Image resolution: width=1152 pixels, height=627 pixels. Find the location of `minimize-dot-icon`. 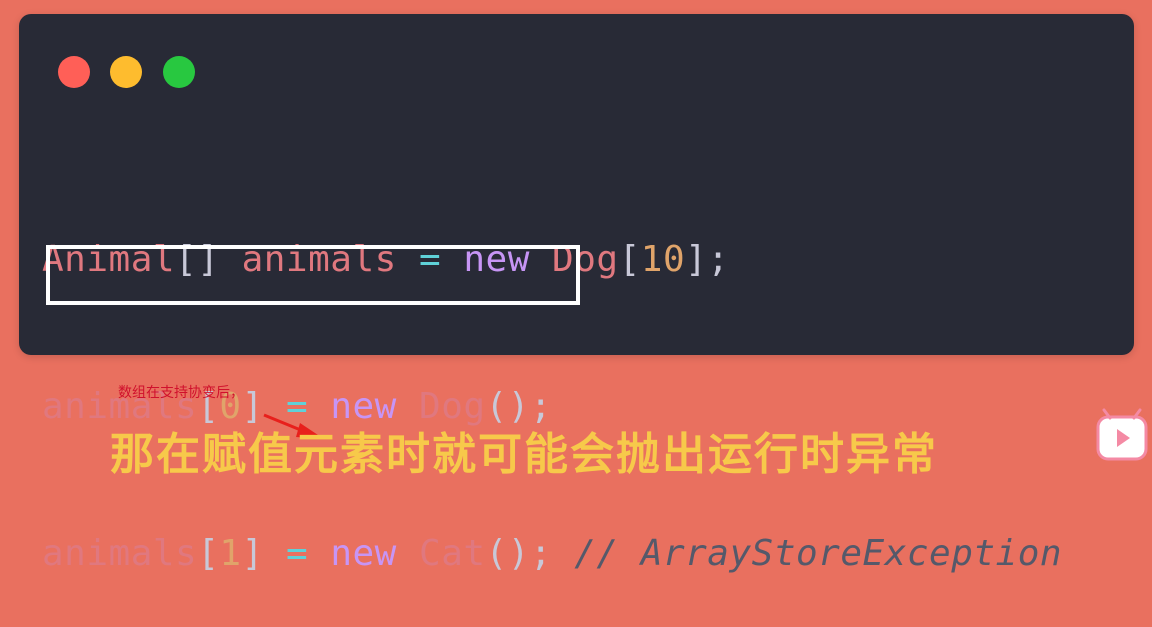

minimize-dot-icon is located at coordinates (126, 72).